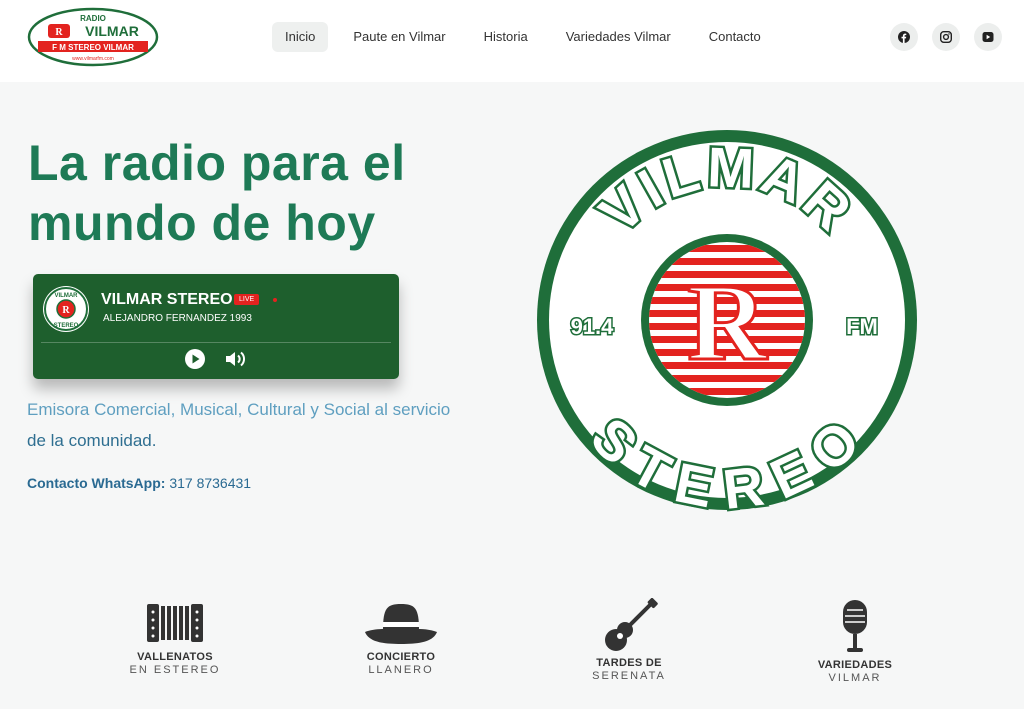 This screenshot has height=709, width=1024. What do you see at coordinates (96, 483) in the screenshot?
I see `whatsapp-label: Contacto WhatsApp:` at bounding box center [96, 483].